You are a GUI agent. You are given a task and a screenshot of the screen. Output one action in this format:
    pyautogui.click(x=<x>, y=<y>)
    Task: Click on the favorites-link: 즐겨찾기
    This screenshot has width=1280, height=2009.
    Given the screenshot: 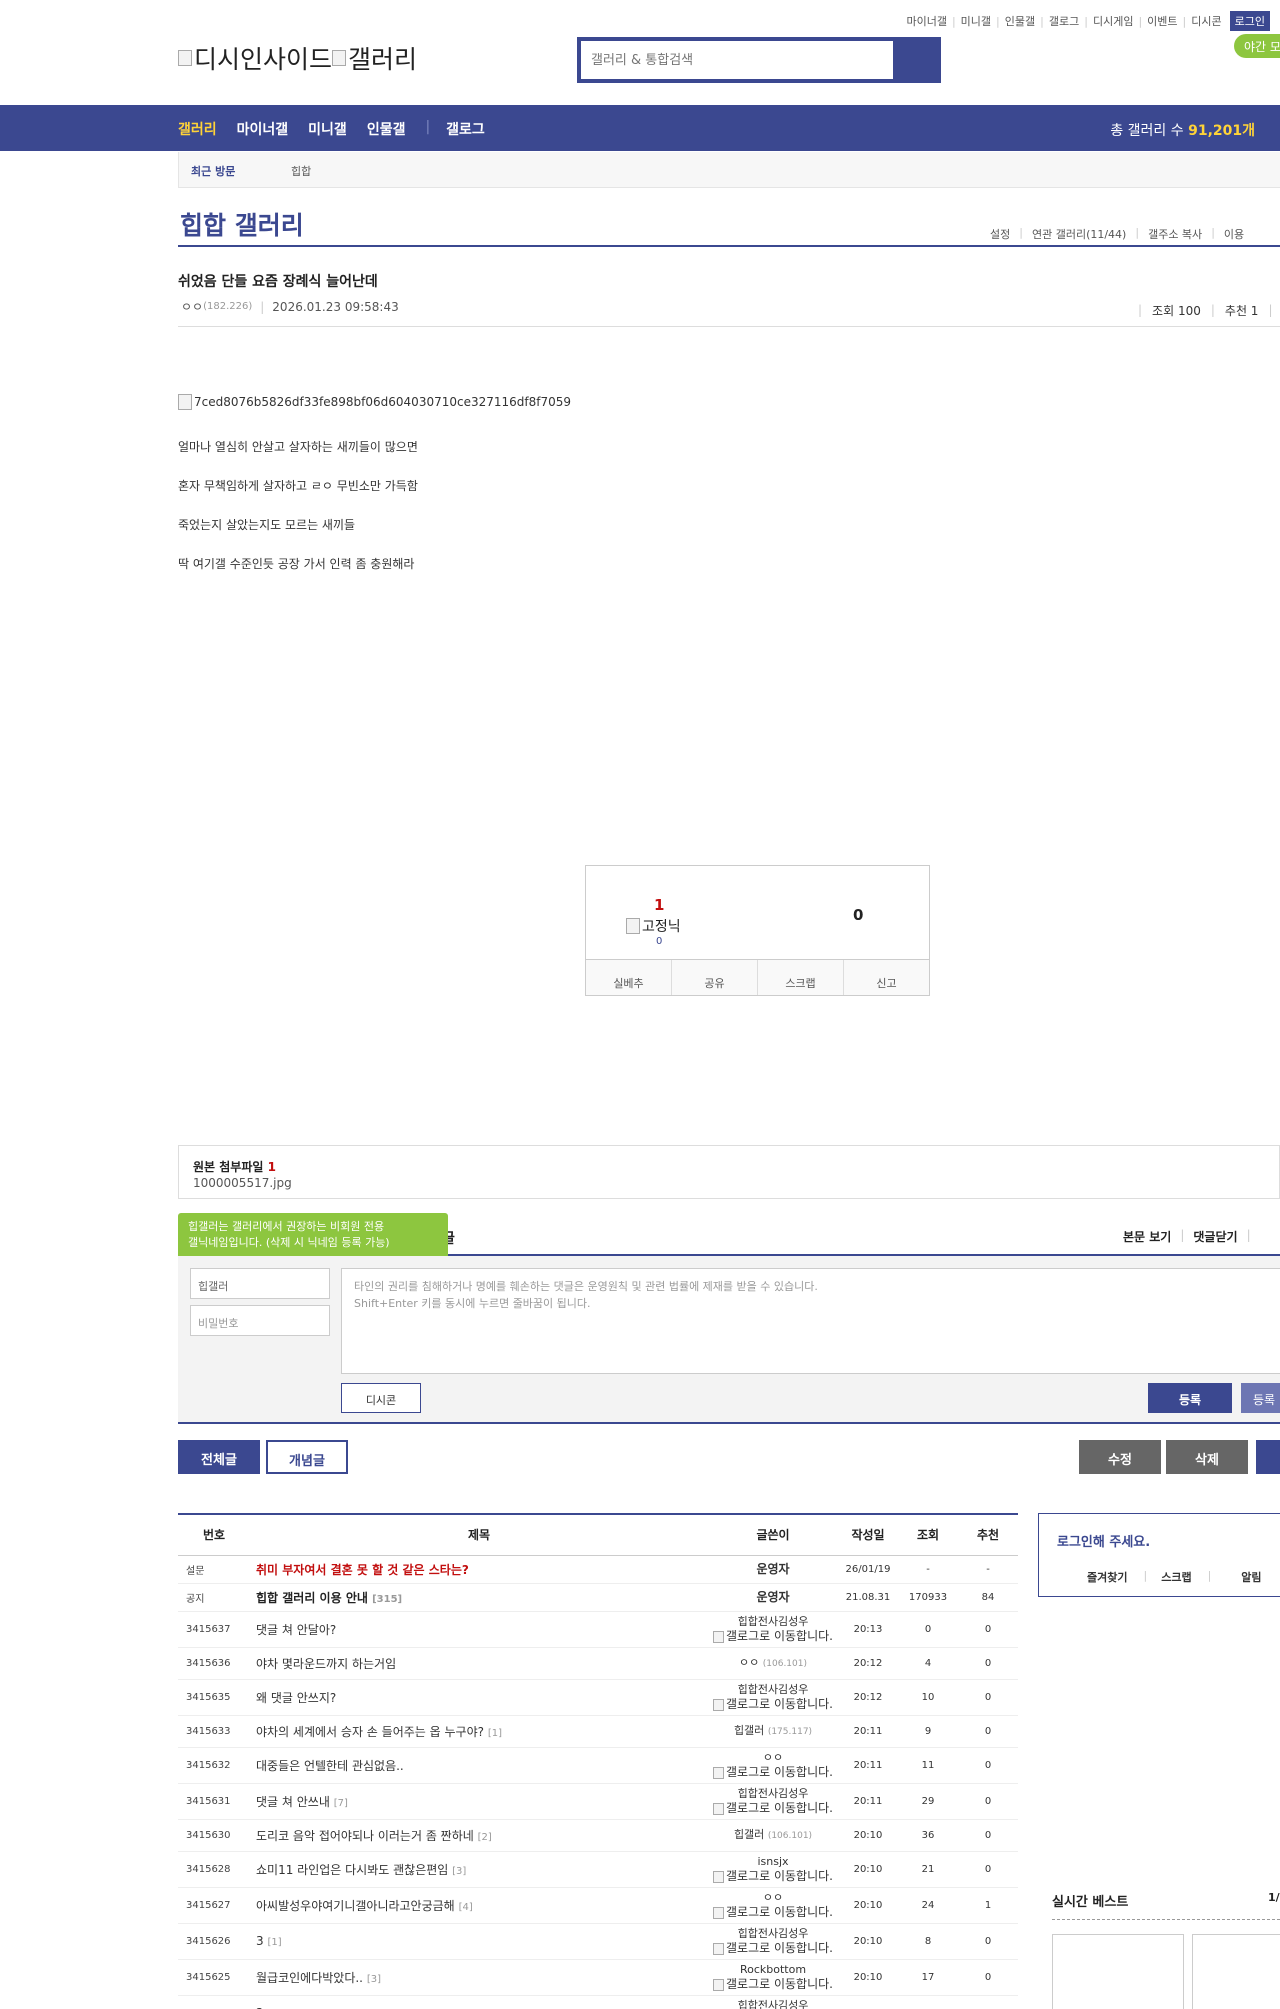 What is the action you would take?
    pyautogui.click(x=1083, y=1577)
    